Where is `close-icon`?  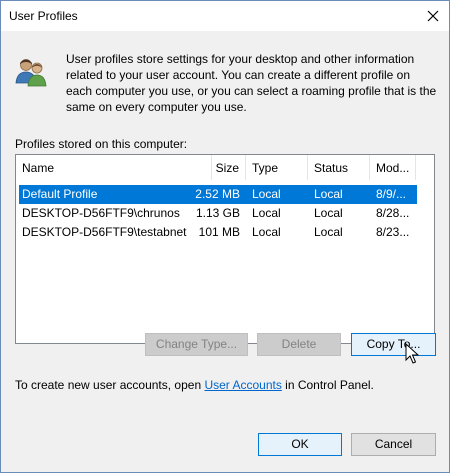 close-icon is located at coordinates (433, 16).